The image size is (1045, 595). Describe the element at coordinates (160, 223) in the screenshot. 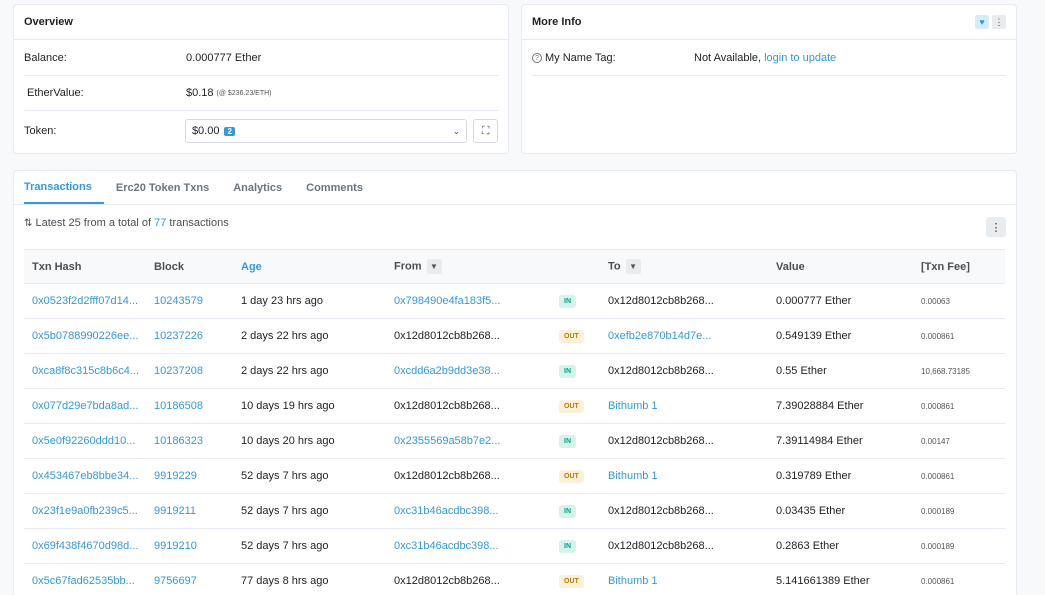

I see `total-count-link: 77` at that location.